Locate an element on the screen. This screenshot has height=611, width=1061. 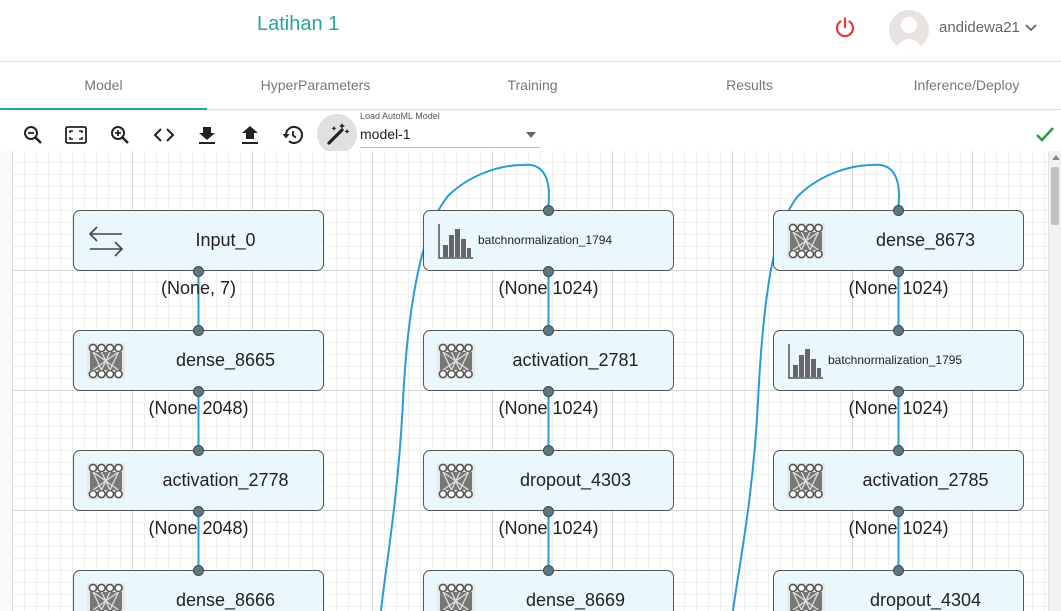
layer-node: activation_2785 is located at coordinates (898, 480).